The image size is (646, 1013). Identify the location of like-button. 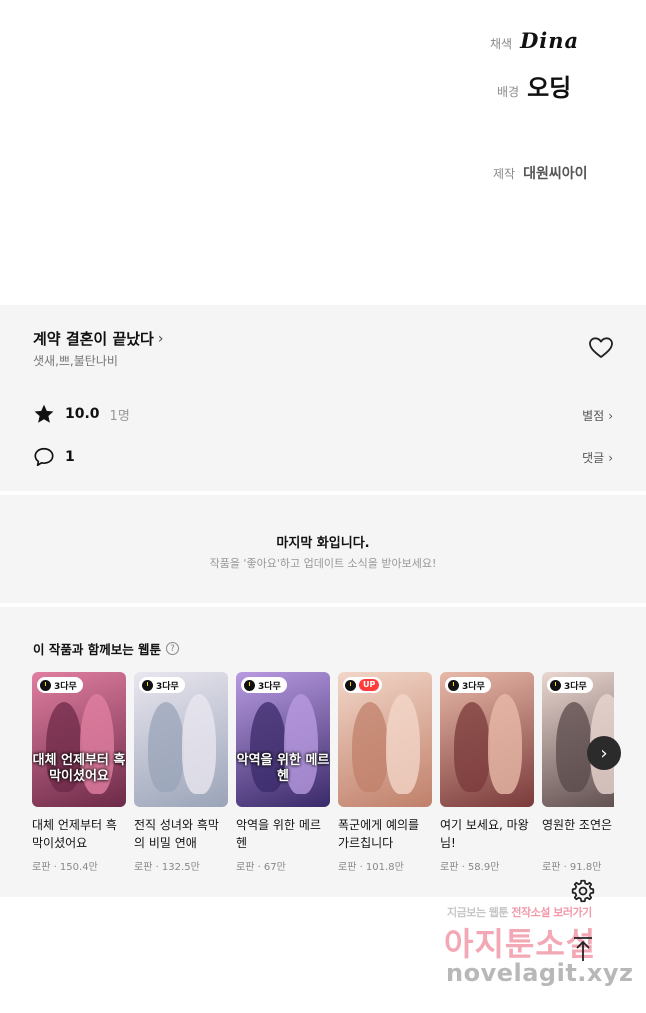
(601, 348).